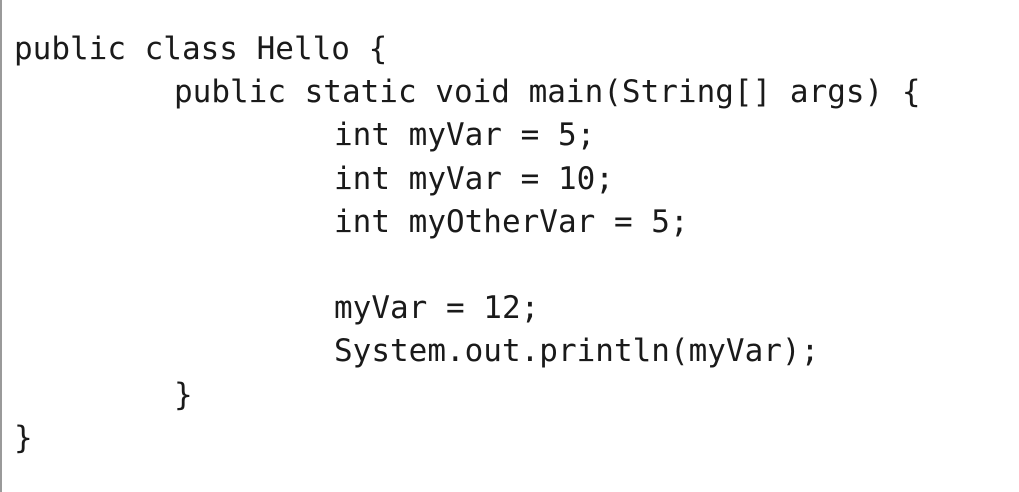 The height and width of the screenshot is (492, 1019). What do you see at coordinates (23, 437) in the screenshot?
I see `code-line-10: }` at bounding box center [23, 437].